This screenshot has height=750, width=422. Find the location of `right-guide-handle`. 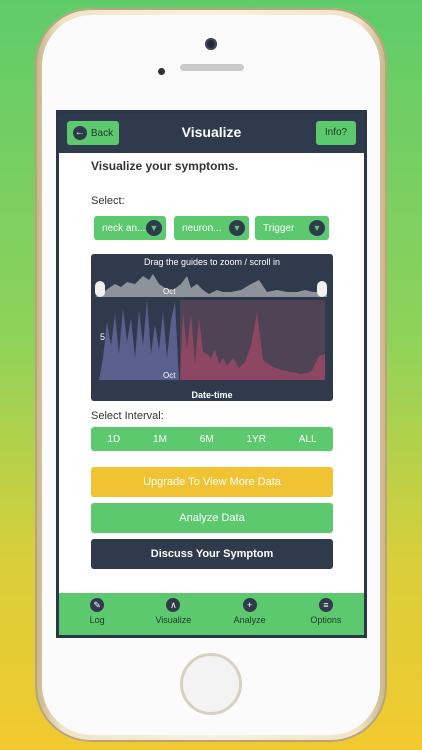

right-guide-handle is located at coordinates (322, 289).